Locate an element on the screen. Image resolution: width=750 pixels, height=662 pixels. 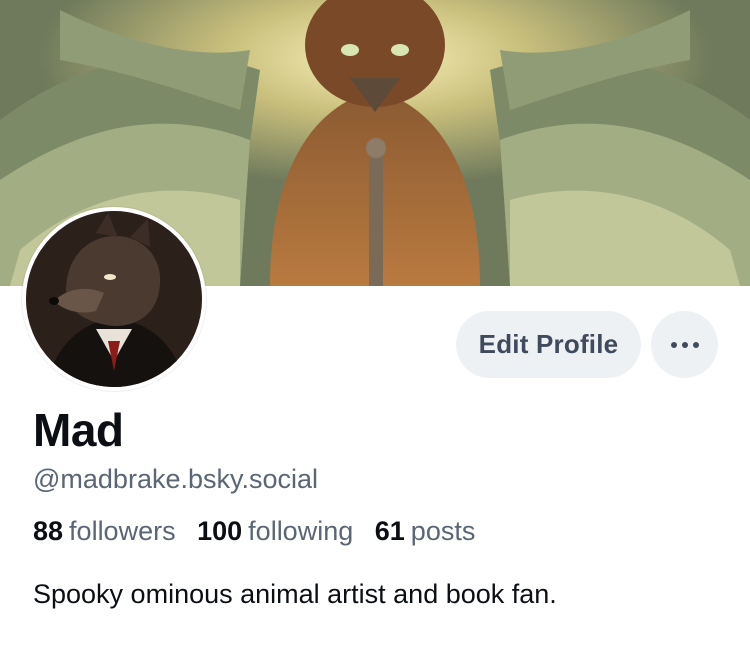
profile-stats: 88 followers 100 following 61 posts is located at coordinates (261, 531).